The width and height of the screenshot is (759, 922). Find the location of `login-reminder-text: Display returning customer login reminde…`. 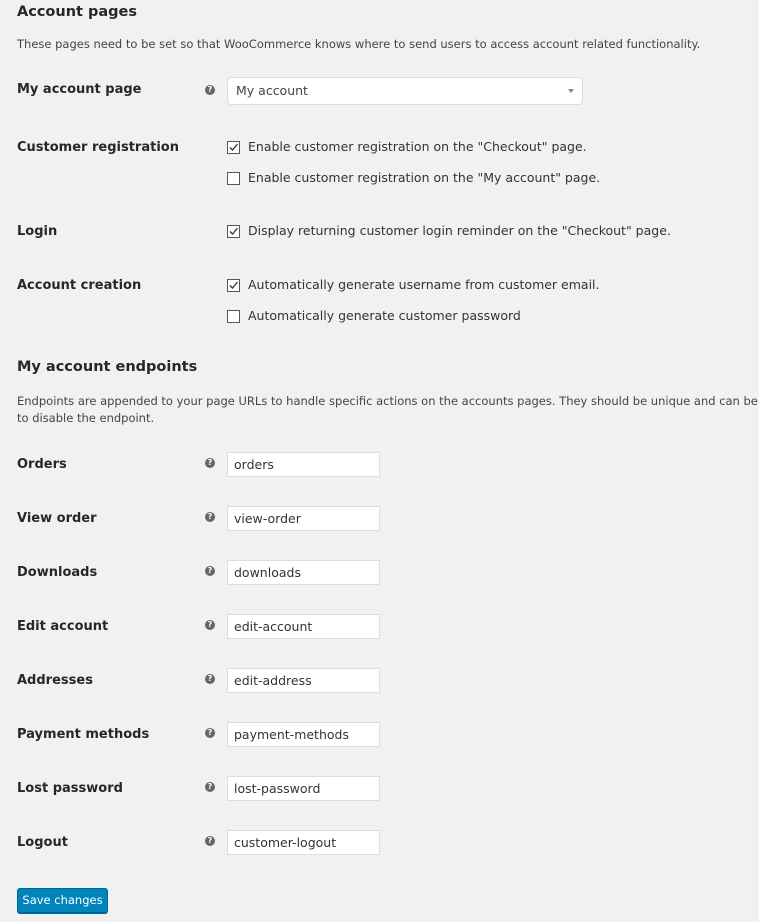

login-reminder-text: Display returning customer login reminde… is located at coordinates (459, 230).